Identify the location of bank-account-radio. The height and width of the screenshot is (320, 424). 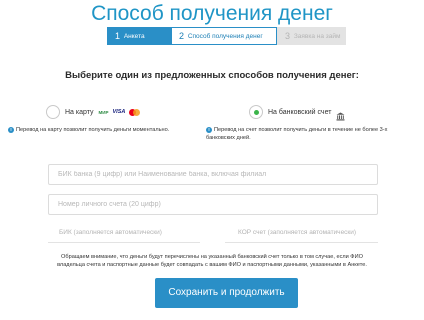
(256, 112).